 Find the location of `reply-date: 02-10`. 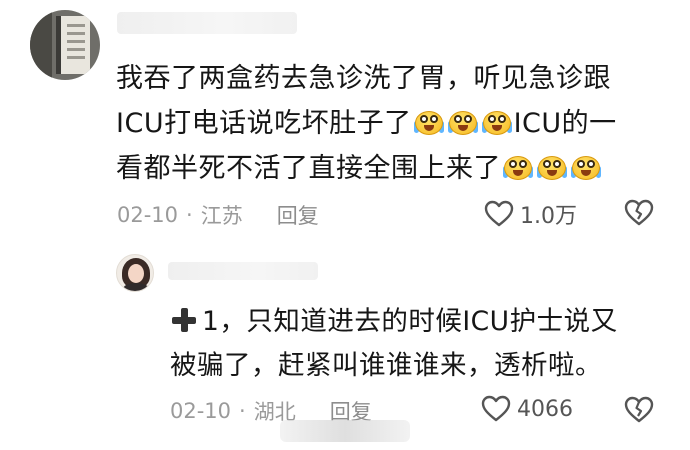

reply-date: 02-10 is located at coordinates (201, 411).